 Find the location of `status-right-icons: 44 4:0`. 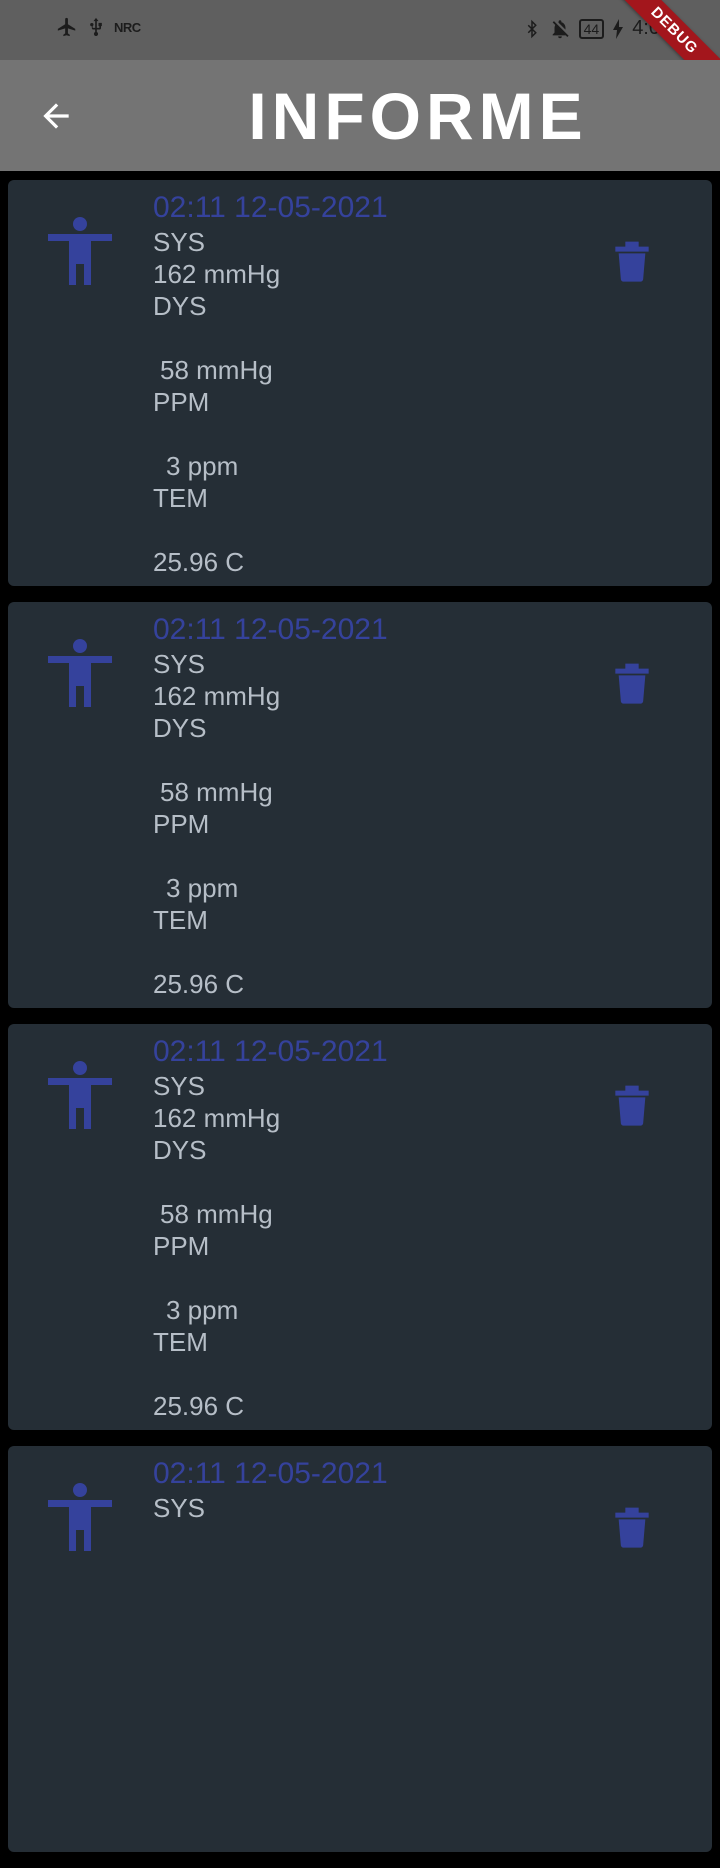

status-right-icons: 44 4:0 is located at coordinates (591, 28).